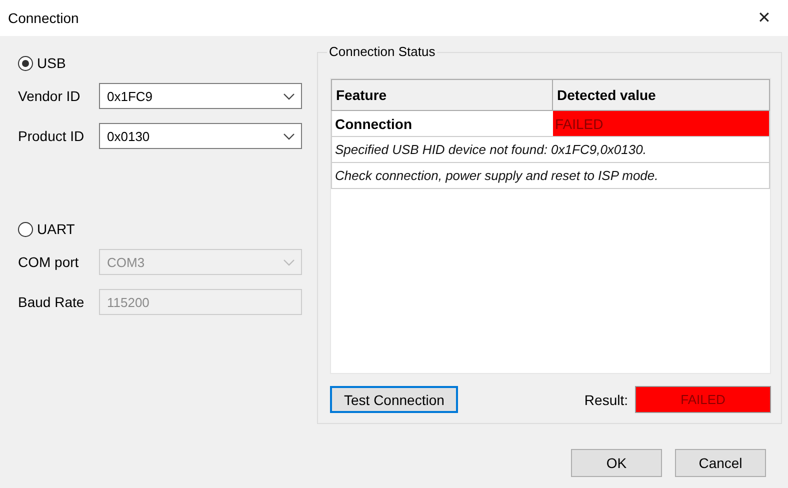 Image resolution: width=788 pixels, height=488 pixels. Describe the element at coordinates (703, 399) in the screenshot. I see `result-field: FAILED` at that location.